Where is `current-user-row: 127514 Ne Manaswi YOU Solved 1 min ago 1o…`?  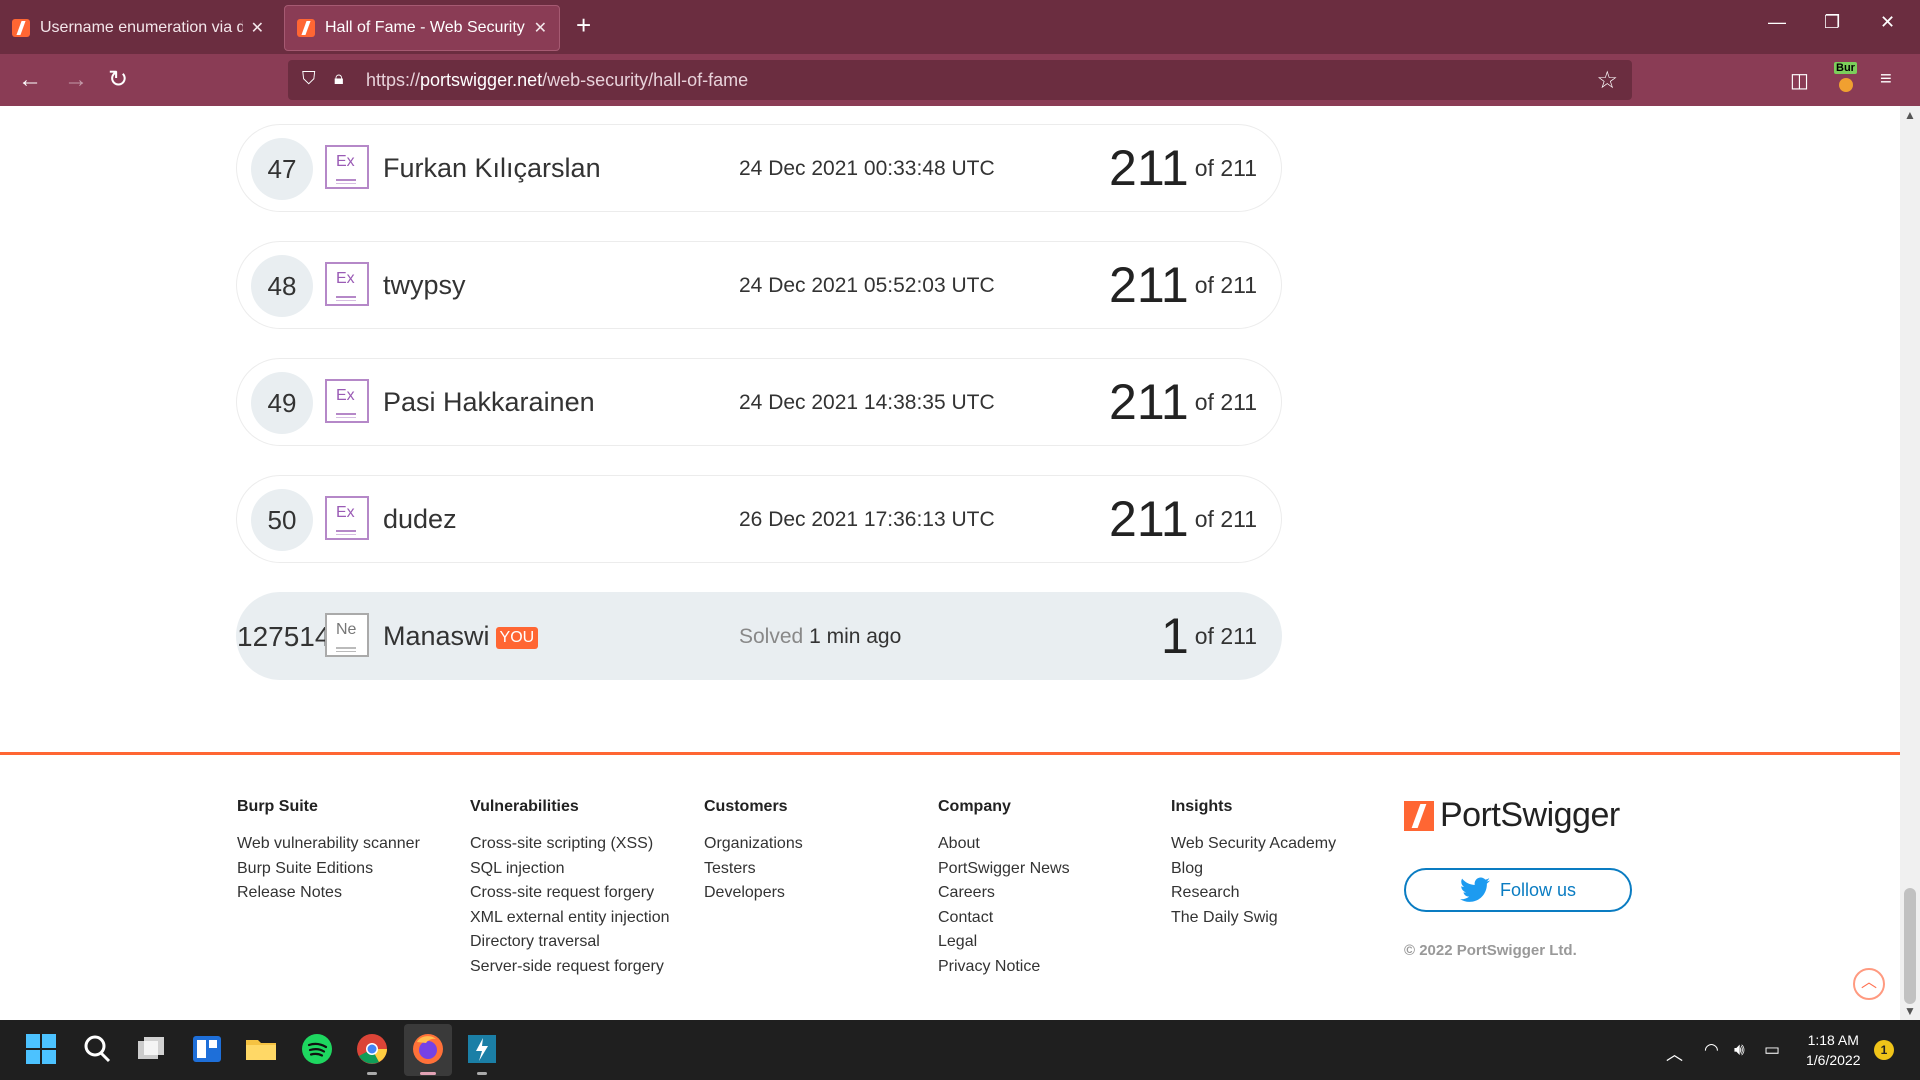
current-user-row: 127514 Ne Manaswi YOU Solved 1 min ago 1o… is located at coordinates (759, 636).